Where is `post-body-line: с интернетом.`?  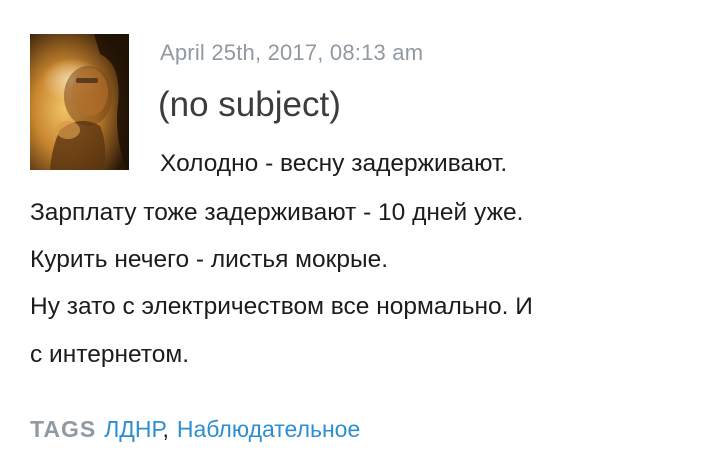
post-body-line: с интернетом. is located at coordinates (110, 354).